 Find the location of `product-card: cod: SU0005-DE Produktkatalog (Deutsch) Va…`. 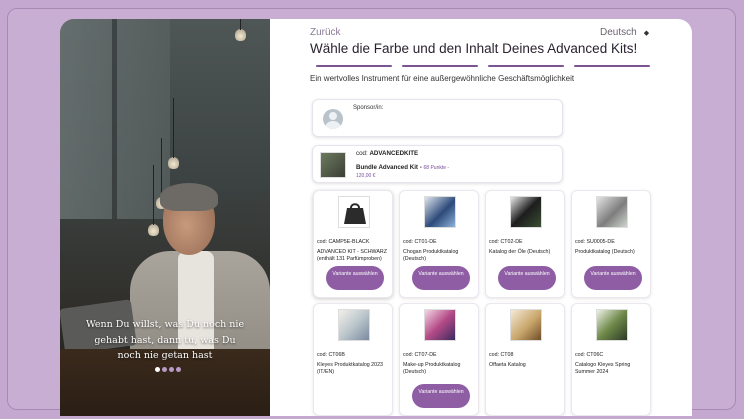

product-card: cod: SU0005-DE Produktkatalog (Deutsch) Va… is located at coordinates (611, 244).